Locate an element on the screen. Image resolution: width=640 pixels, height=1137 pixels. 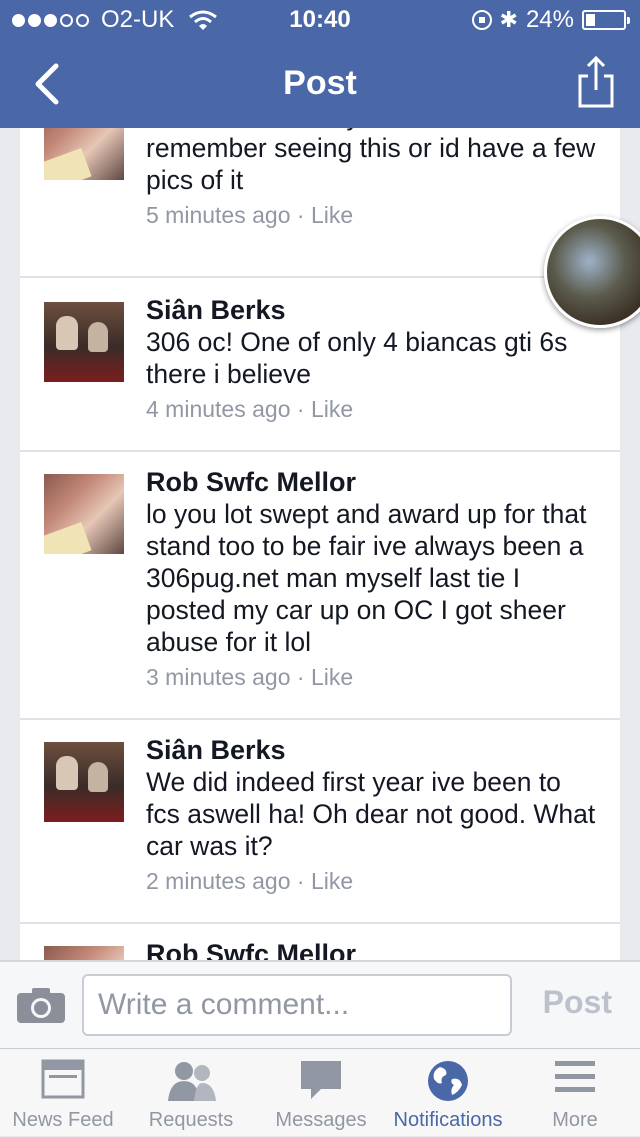
comment-time: 5 minutes ago is located at coordinates (218, 215).